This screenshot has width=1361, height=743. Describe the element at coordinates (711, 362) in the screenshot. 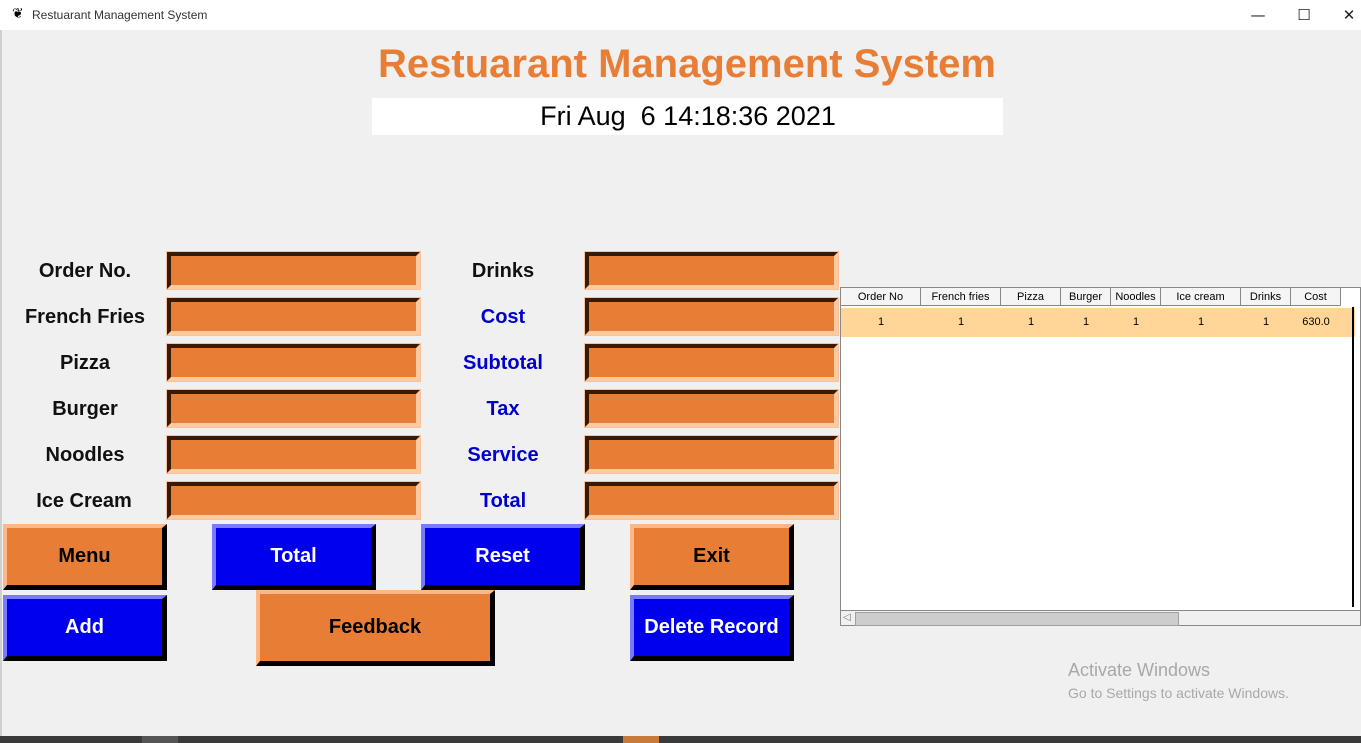

I see `subtotal-input` at that location.